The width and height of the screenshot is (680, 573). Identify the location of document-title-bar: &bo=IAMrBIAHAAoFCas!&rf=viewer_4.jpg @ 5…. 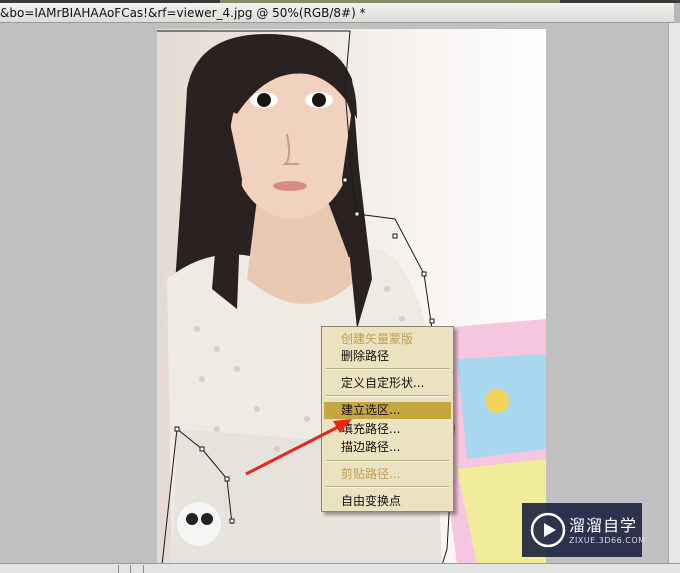
(340, 13).